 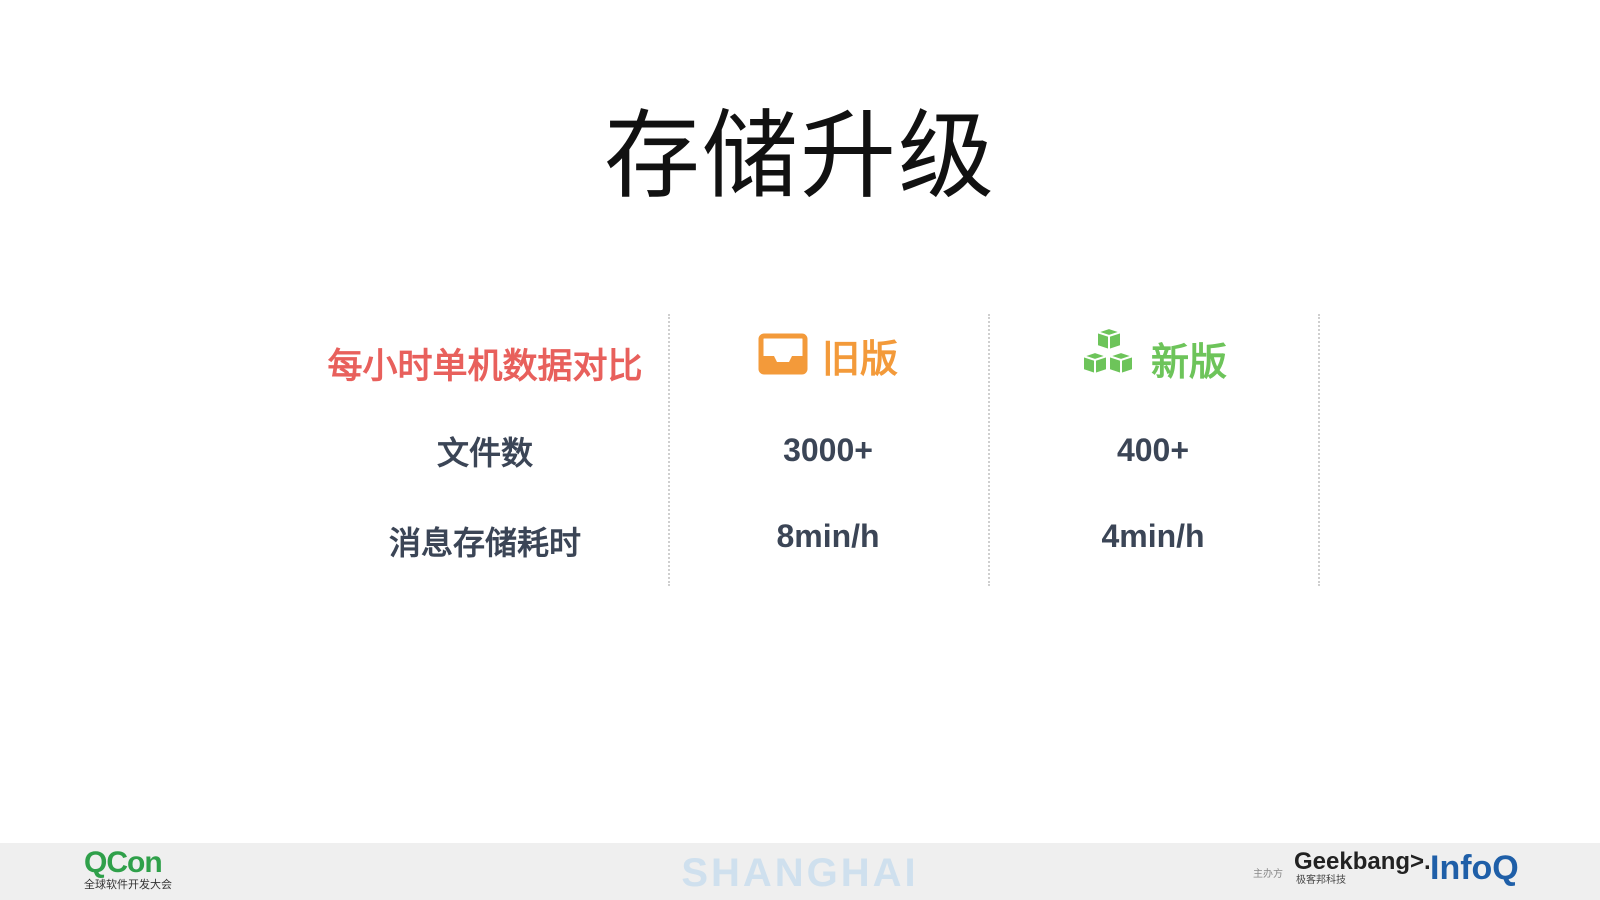 What do you see at coordinates (484, 453) in the screenshot?
I see `row-label-file-count: 文件数` at bounding box center [484, 453].